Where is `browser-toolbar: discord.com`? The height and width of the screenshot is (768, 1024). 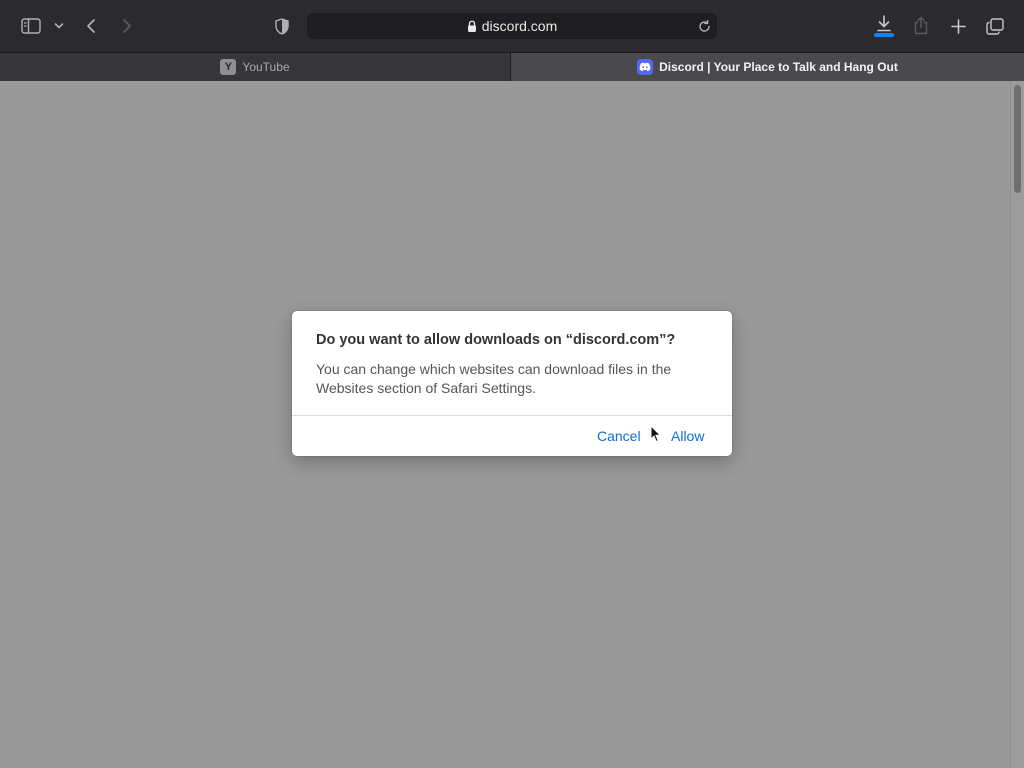 browser-toolbar: discord.com is located at coordinates (512, 26).